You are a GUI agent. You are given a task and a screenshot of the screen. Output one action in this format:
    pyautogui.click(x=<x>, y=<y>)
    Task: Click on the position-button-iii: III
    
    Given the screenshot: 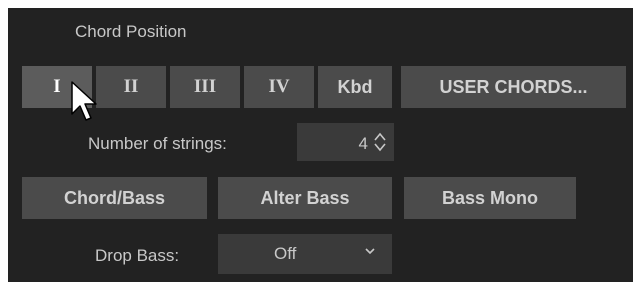 What is the action you would take?
    pyautogui.click(x=205, y=87)
    